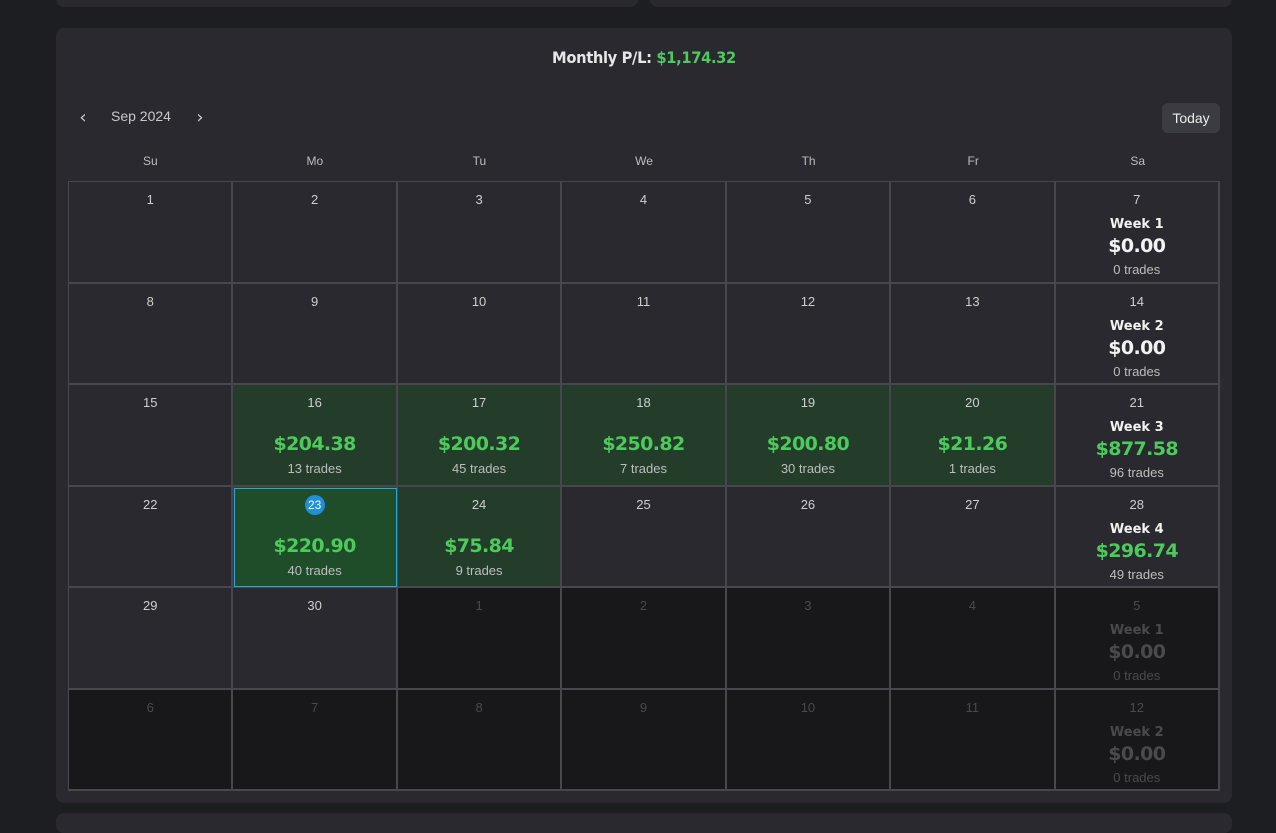 Image resolution: width=1276 pixels, height=833 pixels. Describe the element at coordinates (808, 161) in the screenshot. I see `weekday-label: Th` at that location.